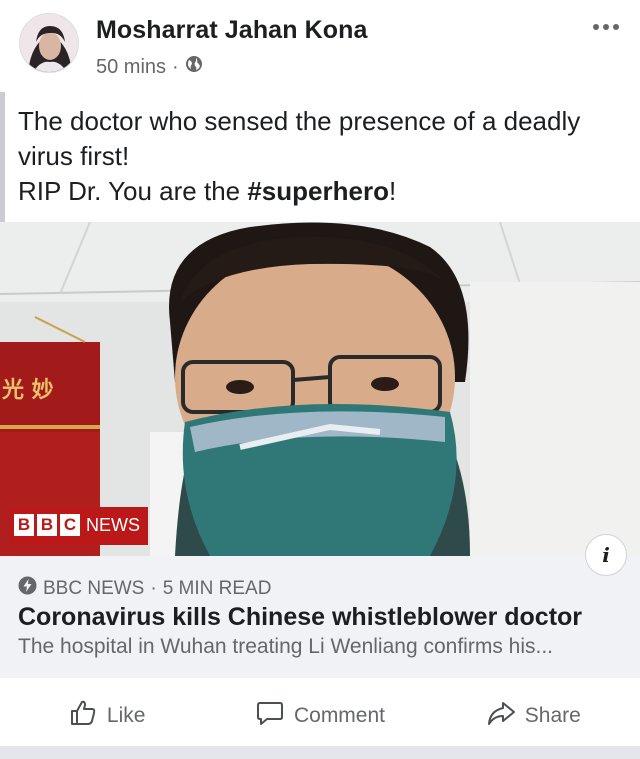 The width and height of the screenshot is (640, 759). I want to click on share-button: Share, so click(533, 716).